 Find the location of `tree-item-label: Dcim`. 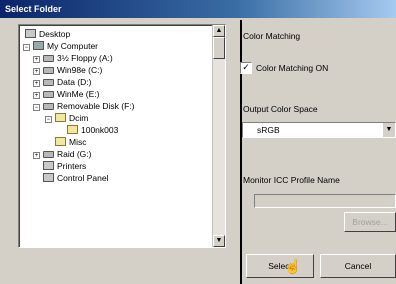

tree-item-label: Dcim is located at coordinates (79, 118).